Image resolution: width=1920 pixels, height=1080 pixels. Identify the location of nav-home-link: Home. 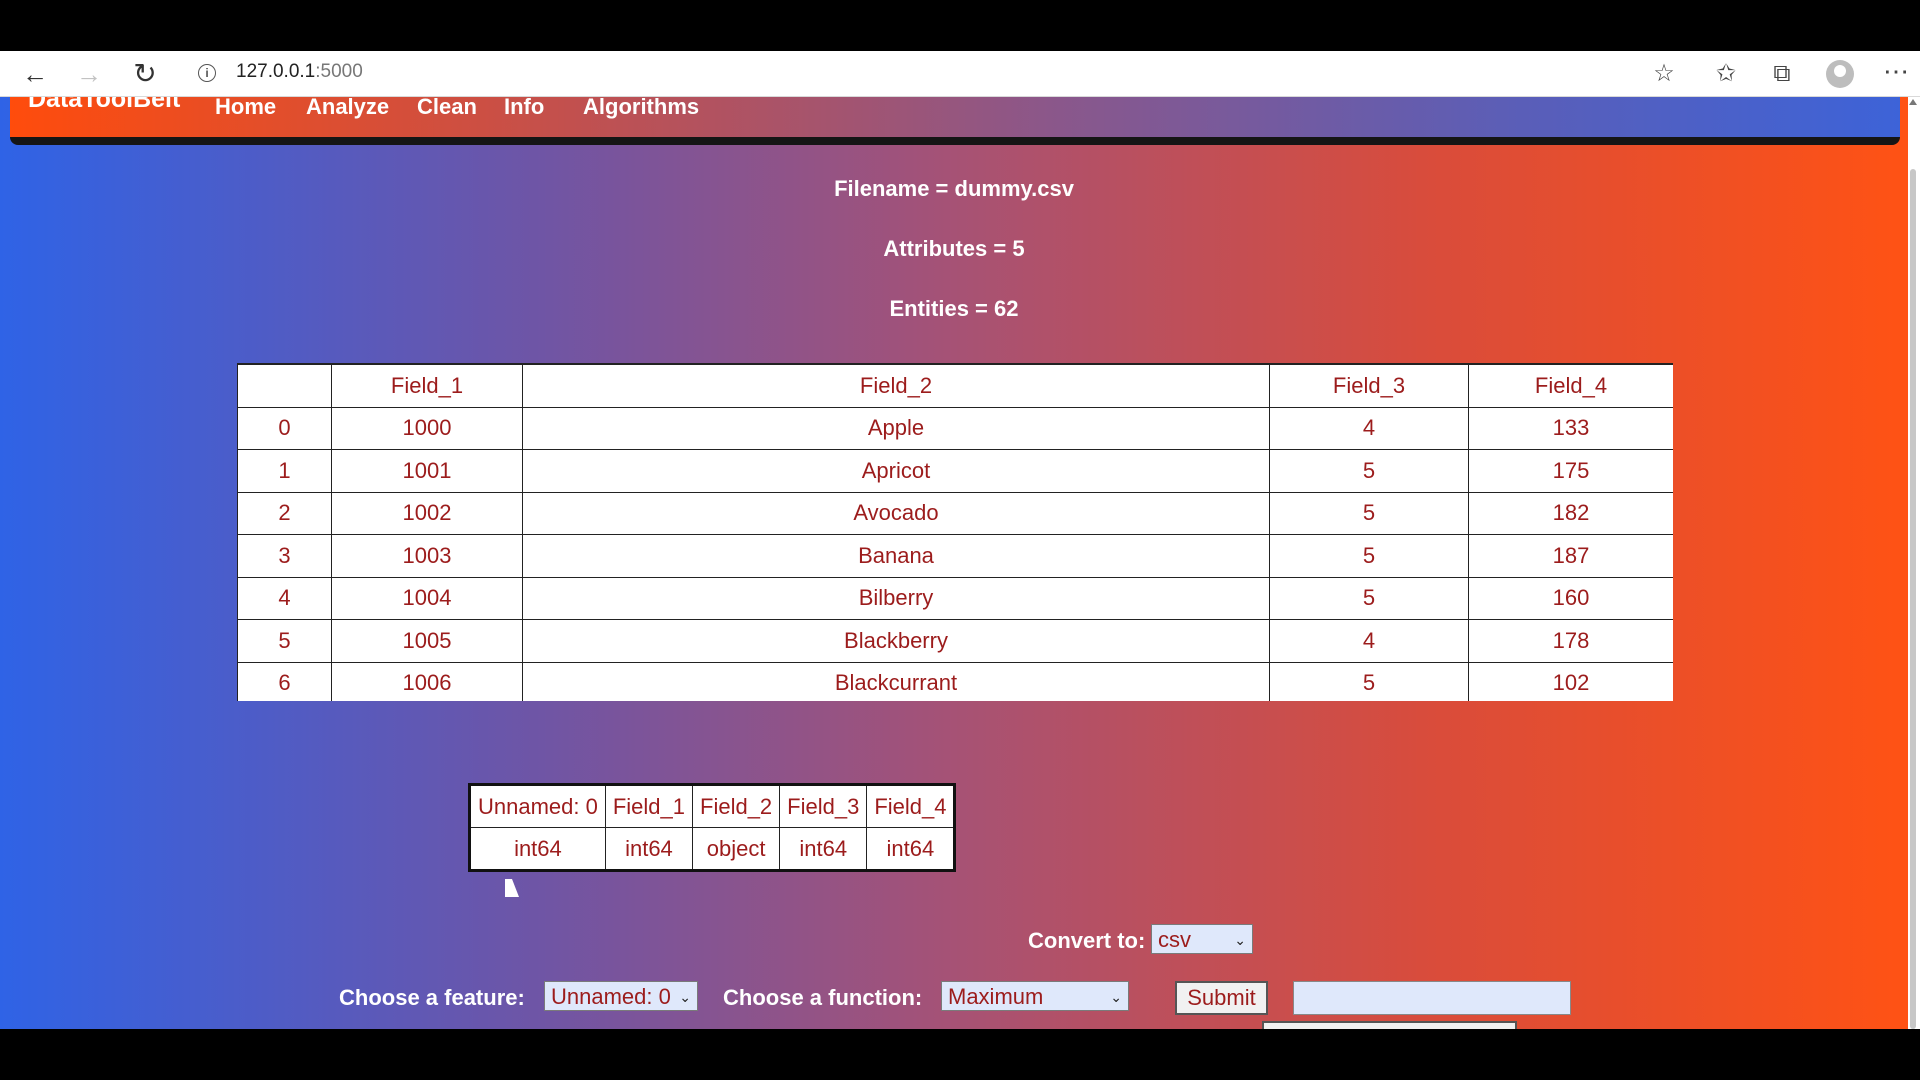
(245, 108).